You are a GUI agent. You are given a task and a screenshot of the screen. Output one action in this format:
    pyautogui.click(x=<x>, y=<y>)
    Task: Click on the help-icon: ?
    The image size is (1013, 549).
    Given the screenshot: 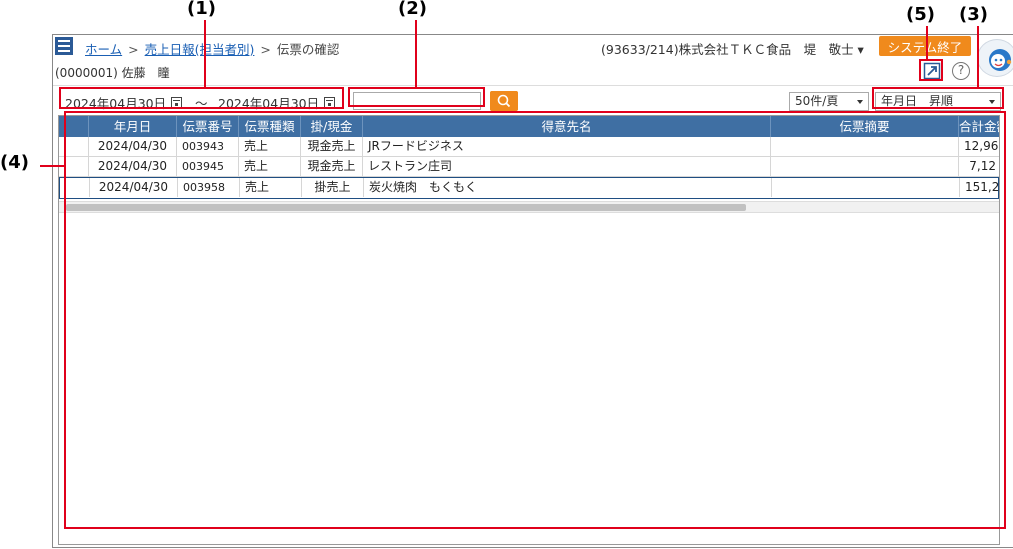 What is the action you would take?
    pyautogui.click(x=961, y=71)
    